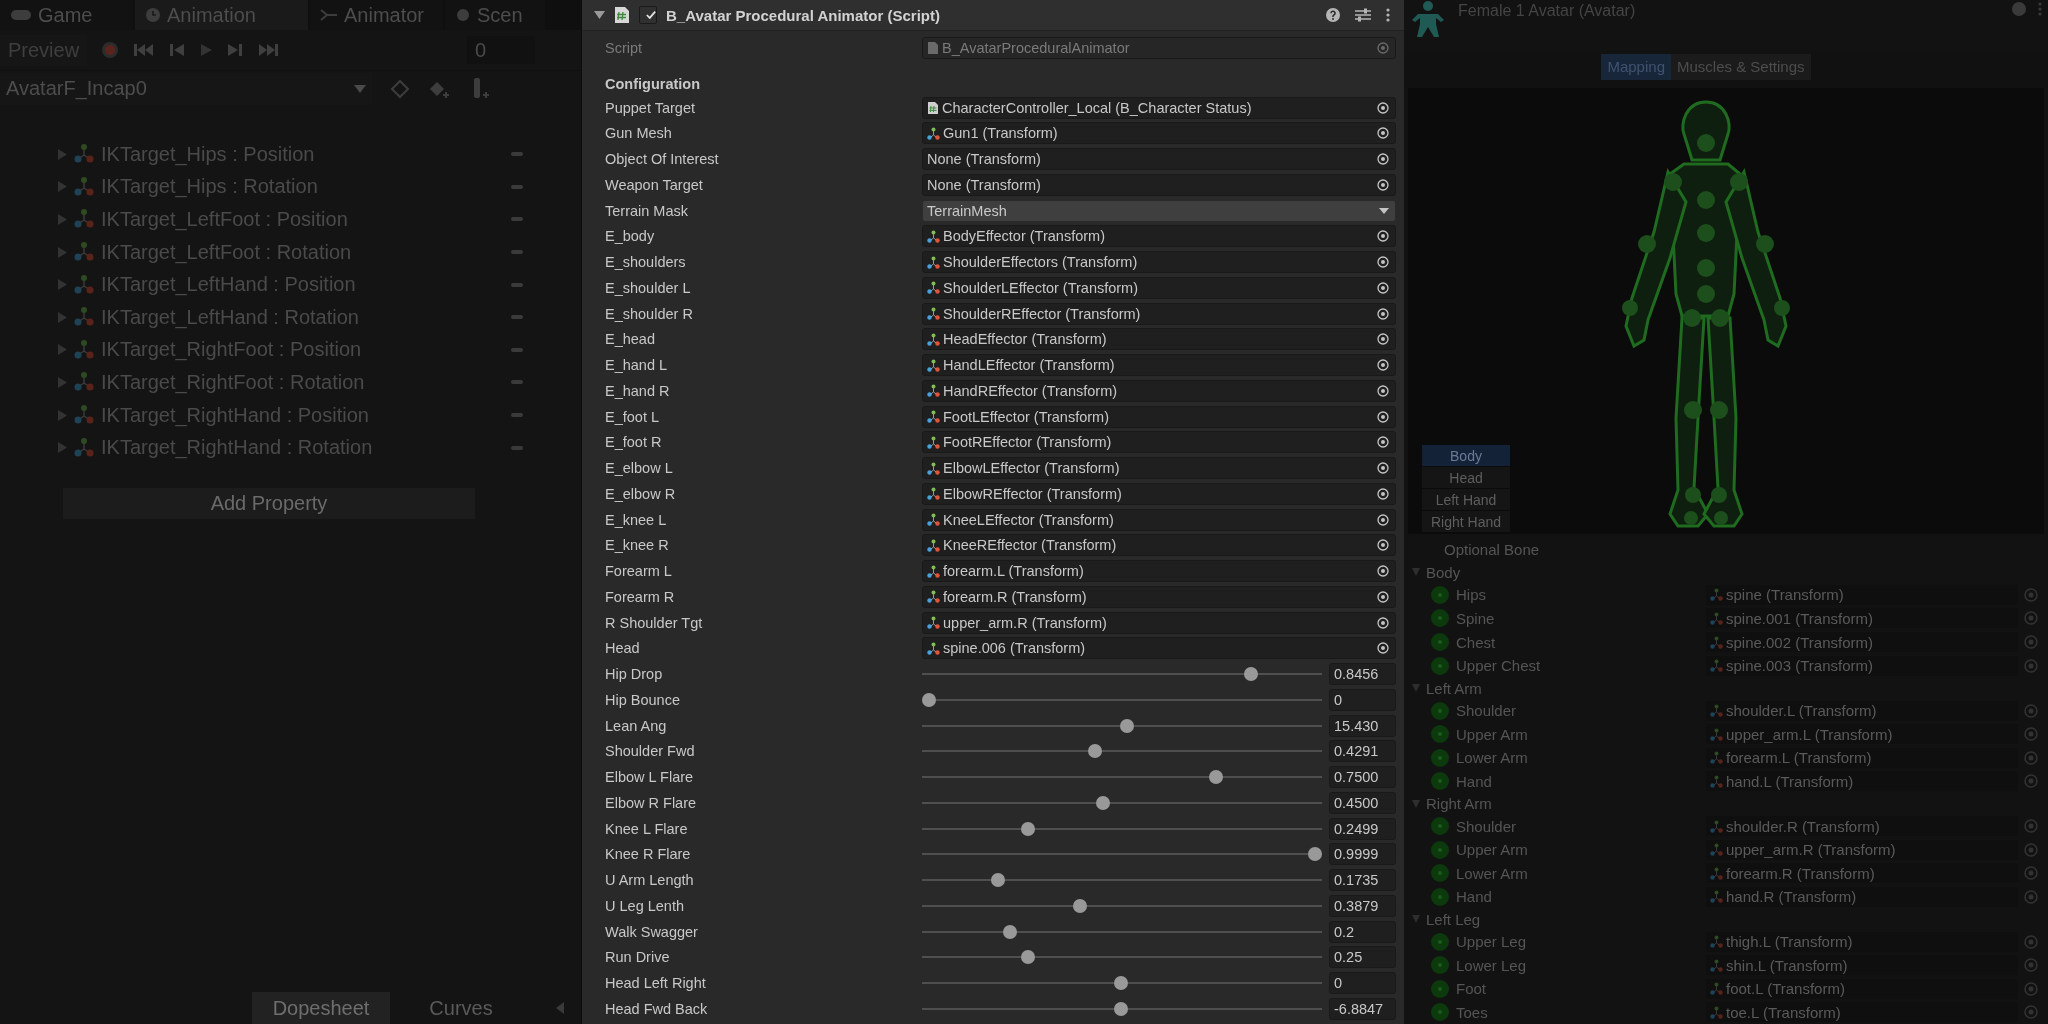 The width and height of the screenshot is (2048, 1024). Describe the element at coordinates (648, 287) in the screenshot. I see `field-label: E_shoulder L` at that location.